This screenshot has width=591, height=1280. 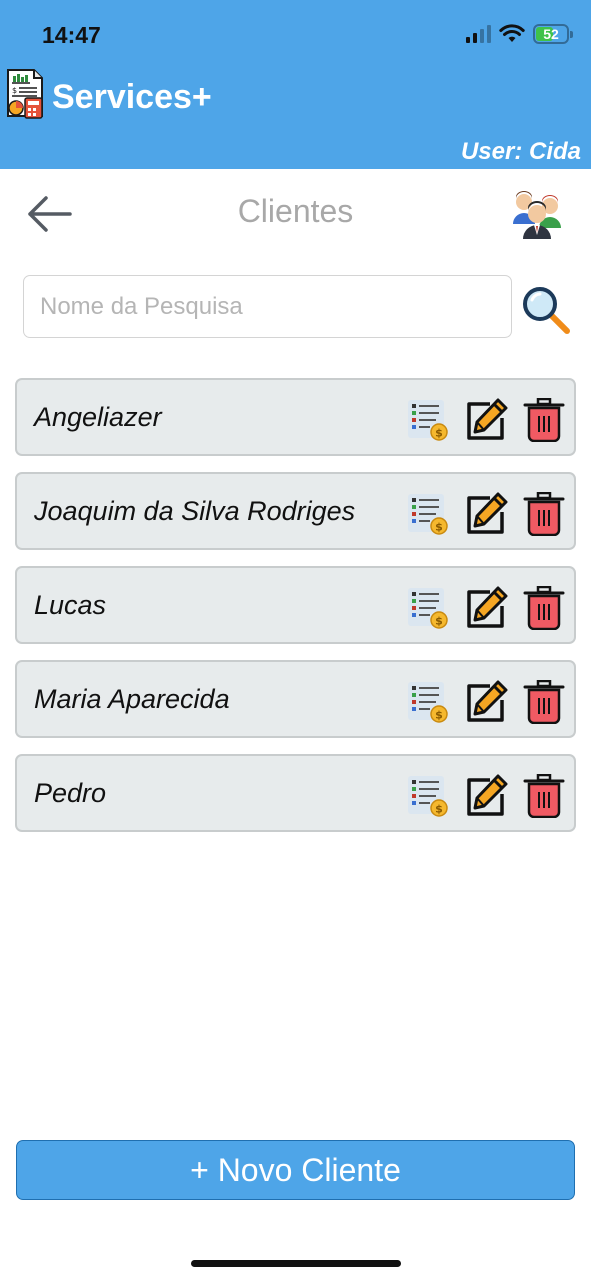 What do you see at coordinates (295, 211) in the screenshot?
I see `page-title: Clientes` at bounding box center [295, 211].